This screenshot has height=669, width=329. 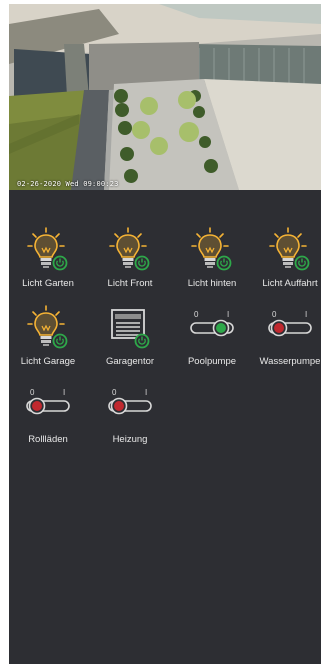 What do you see at coordinates (212, 323) in the screenshot?
I see `toggle-switch-on-icon: 0 I` at bounding box center [212, 323].